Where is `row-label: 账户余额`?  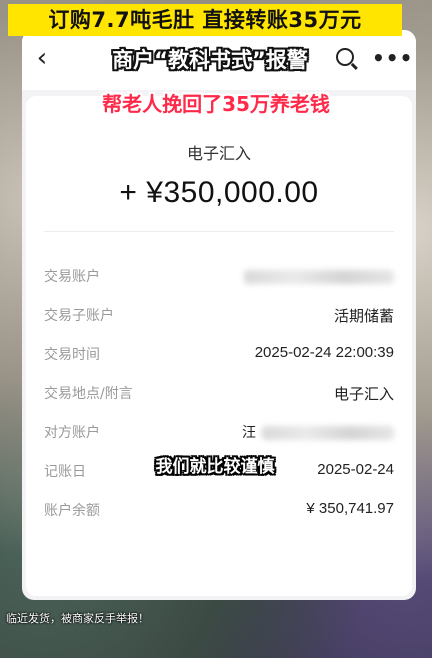
row-label: 账户余额 is located at coordinates (72, 511).